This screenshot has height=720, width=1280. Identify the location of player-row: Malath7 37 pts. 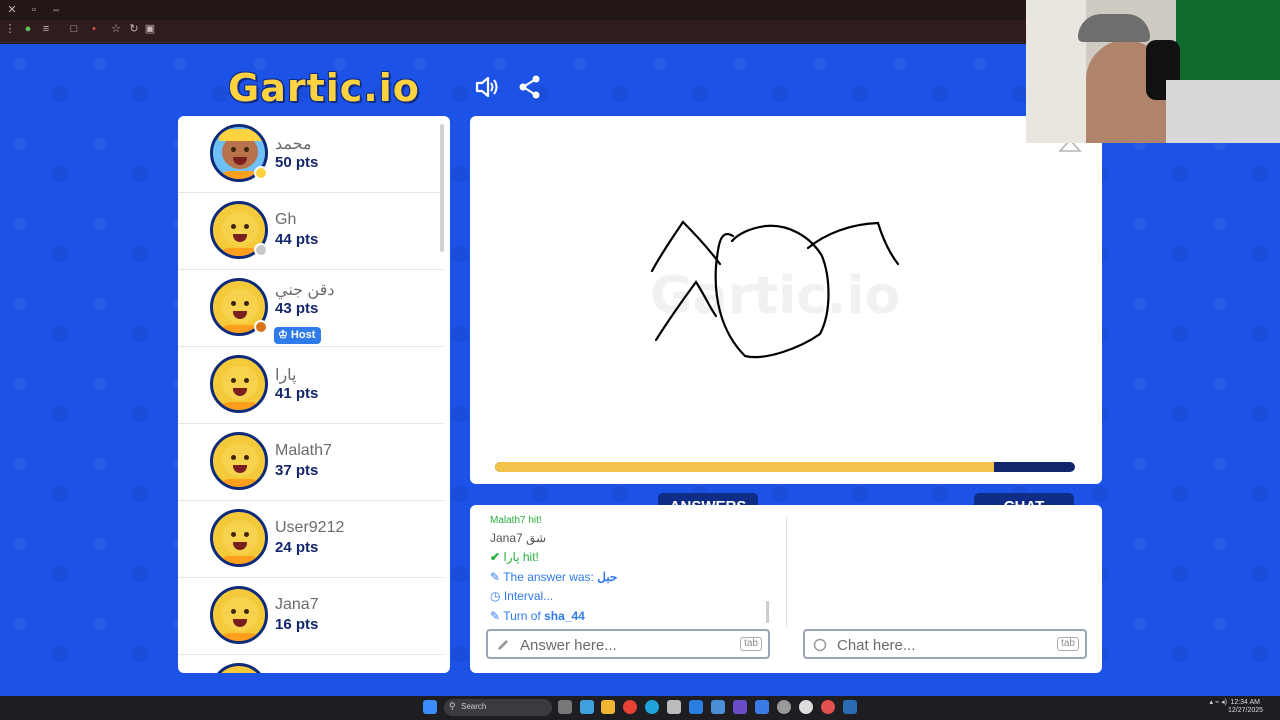
(311, 462).